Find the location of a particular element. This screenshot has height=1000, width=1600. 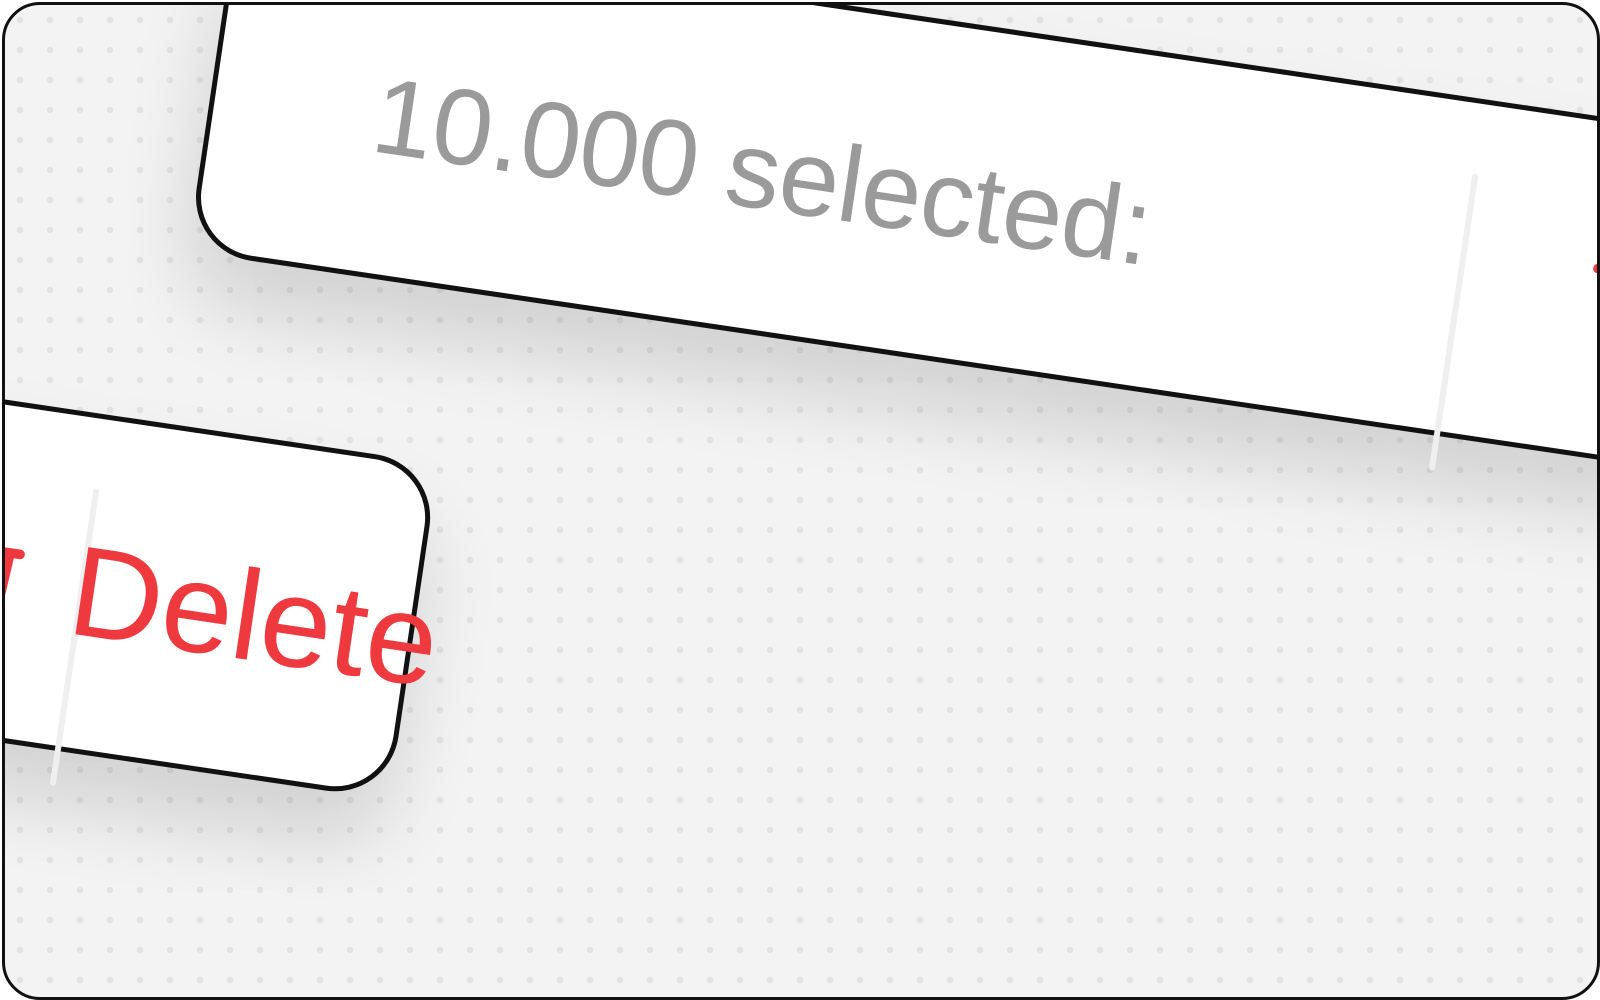

selection-count: 10.000 selected: is located at coordinates (762, 171).